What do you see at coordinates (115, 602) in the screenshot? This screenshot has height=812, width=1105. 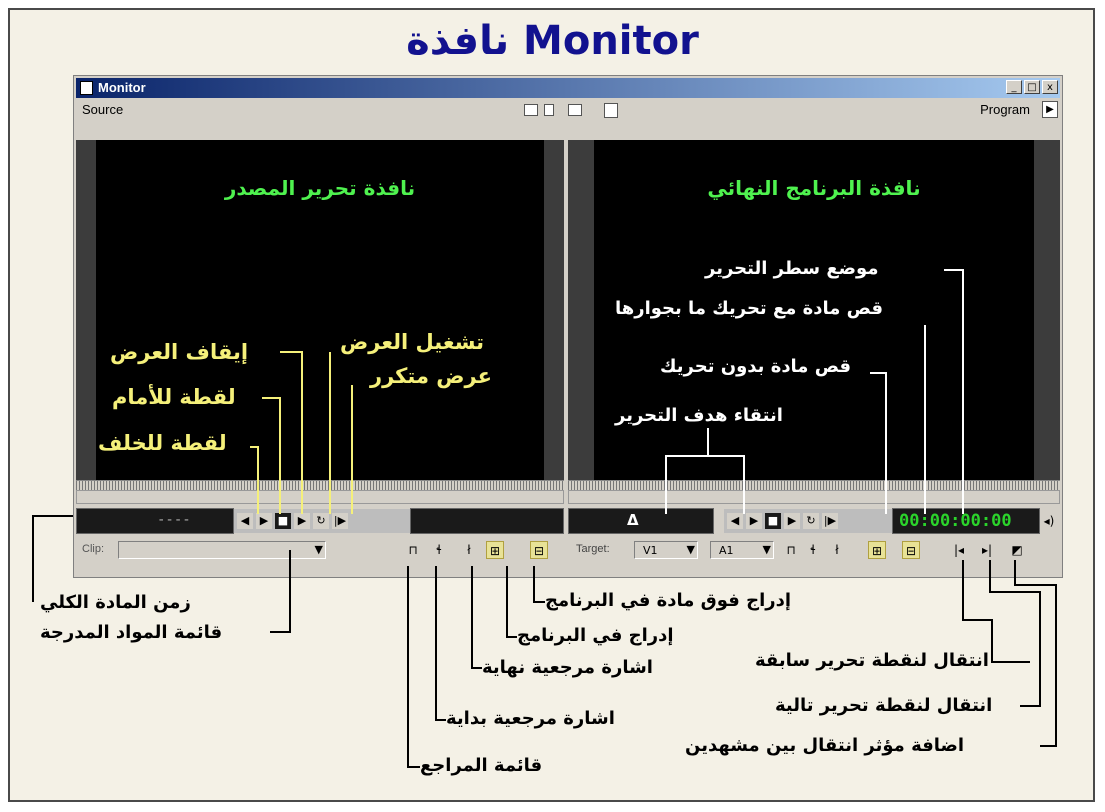 I see `annotation-clip-duration: زمن المادة الكلي` at bounding box center [115, 602].